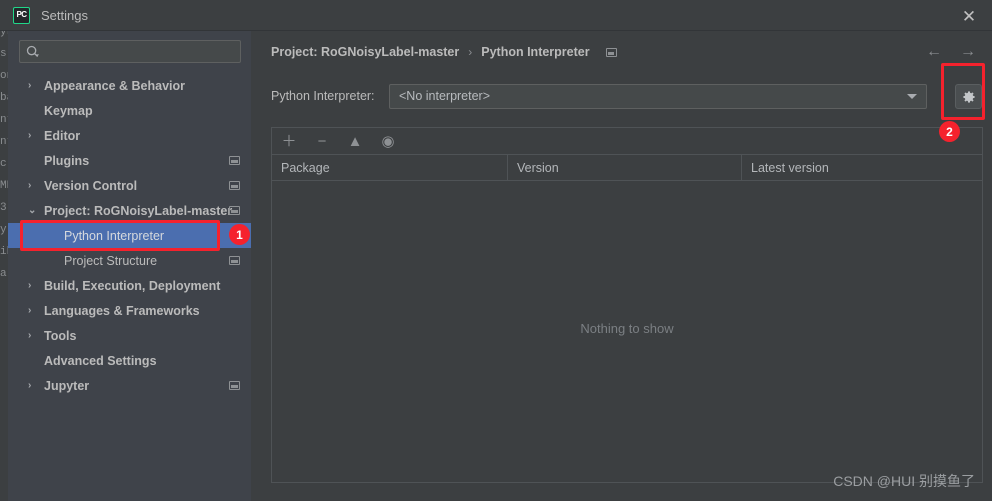 This screenshot has width=992, height=501. I want to click on sidebar-item-appearance-behavior: › Appearance & Behavior, so click(129, 85).